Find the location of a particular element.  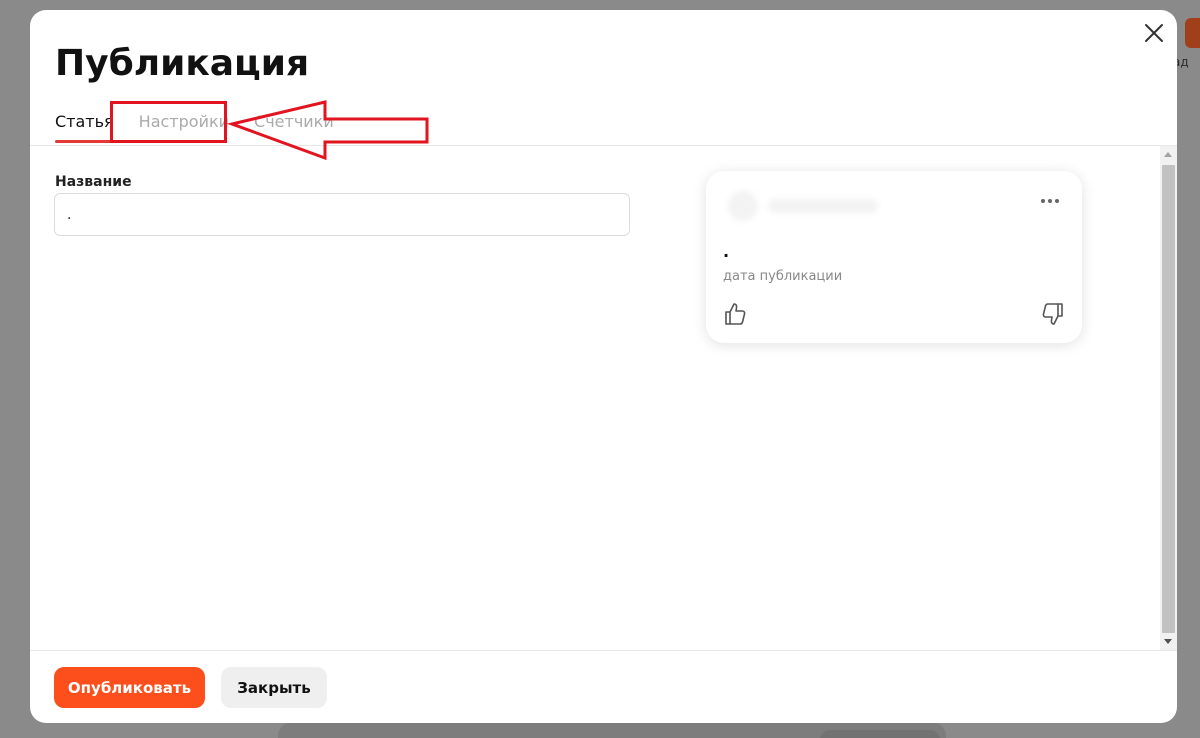

scroll-up-arrow-icon is located at coordinates (1168, 154).